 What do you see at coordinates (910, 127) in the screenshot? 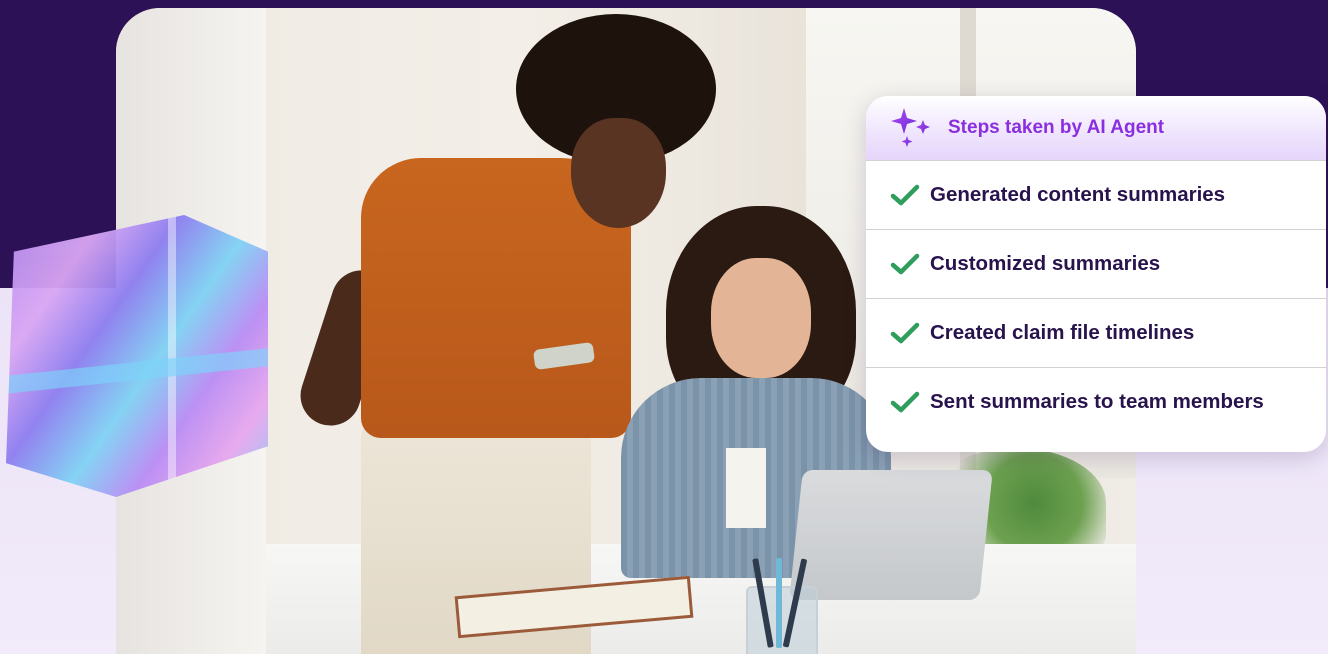
I see `sparkles-icon` at bounding box center [910, 127].